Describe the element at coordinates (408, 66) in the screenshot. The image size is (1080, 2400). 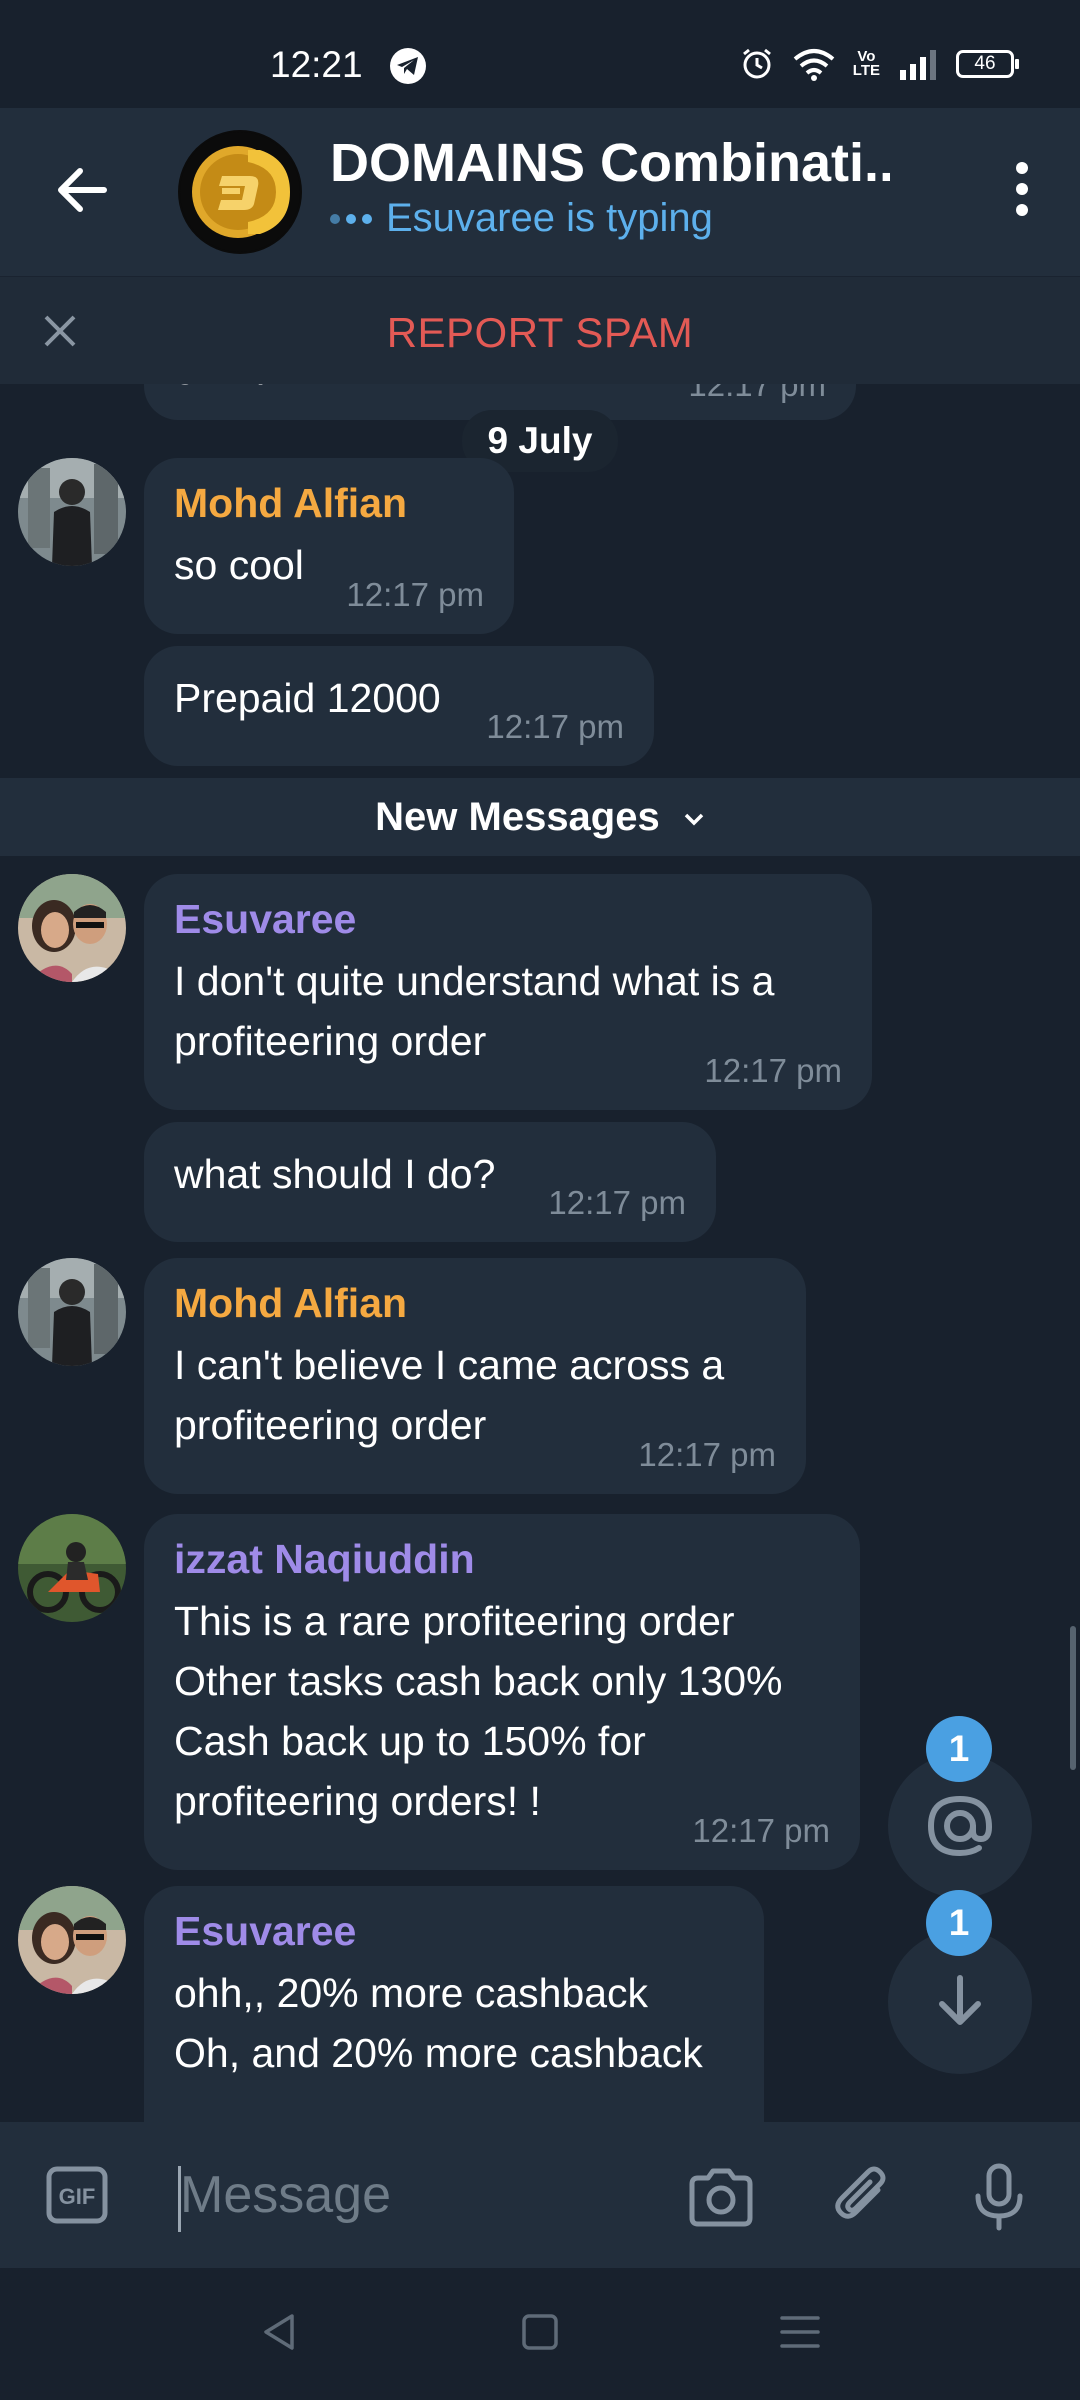
I see `telegram-notification-icon` at that location.